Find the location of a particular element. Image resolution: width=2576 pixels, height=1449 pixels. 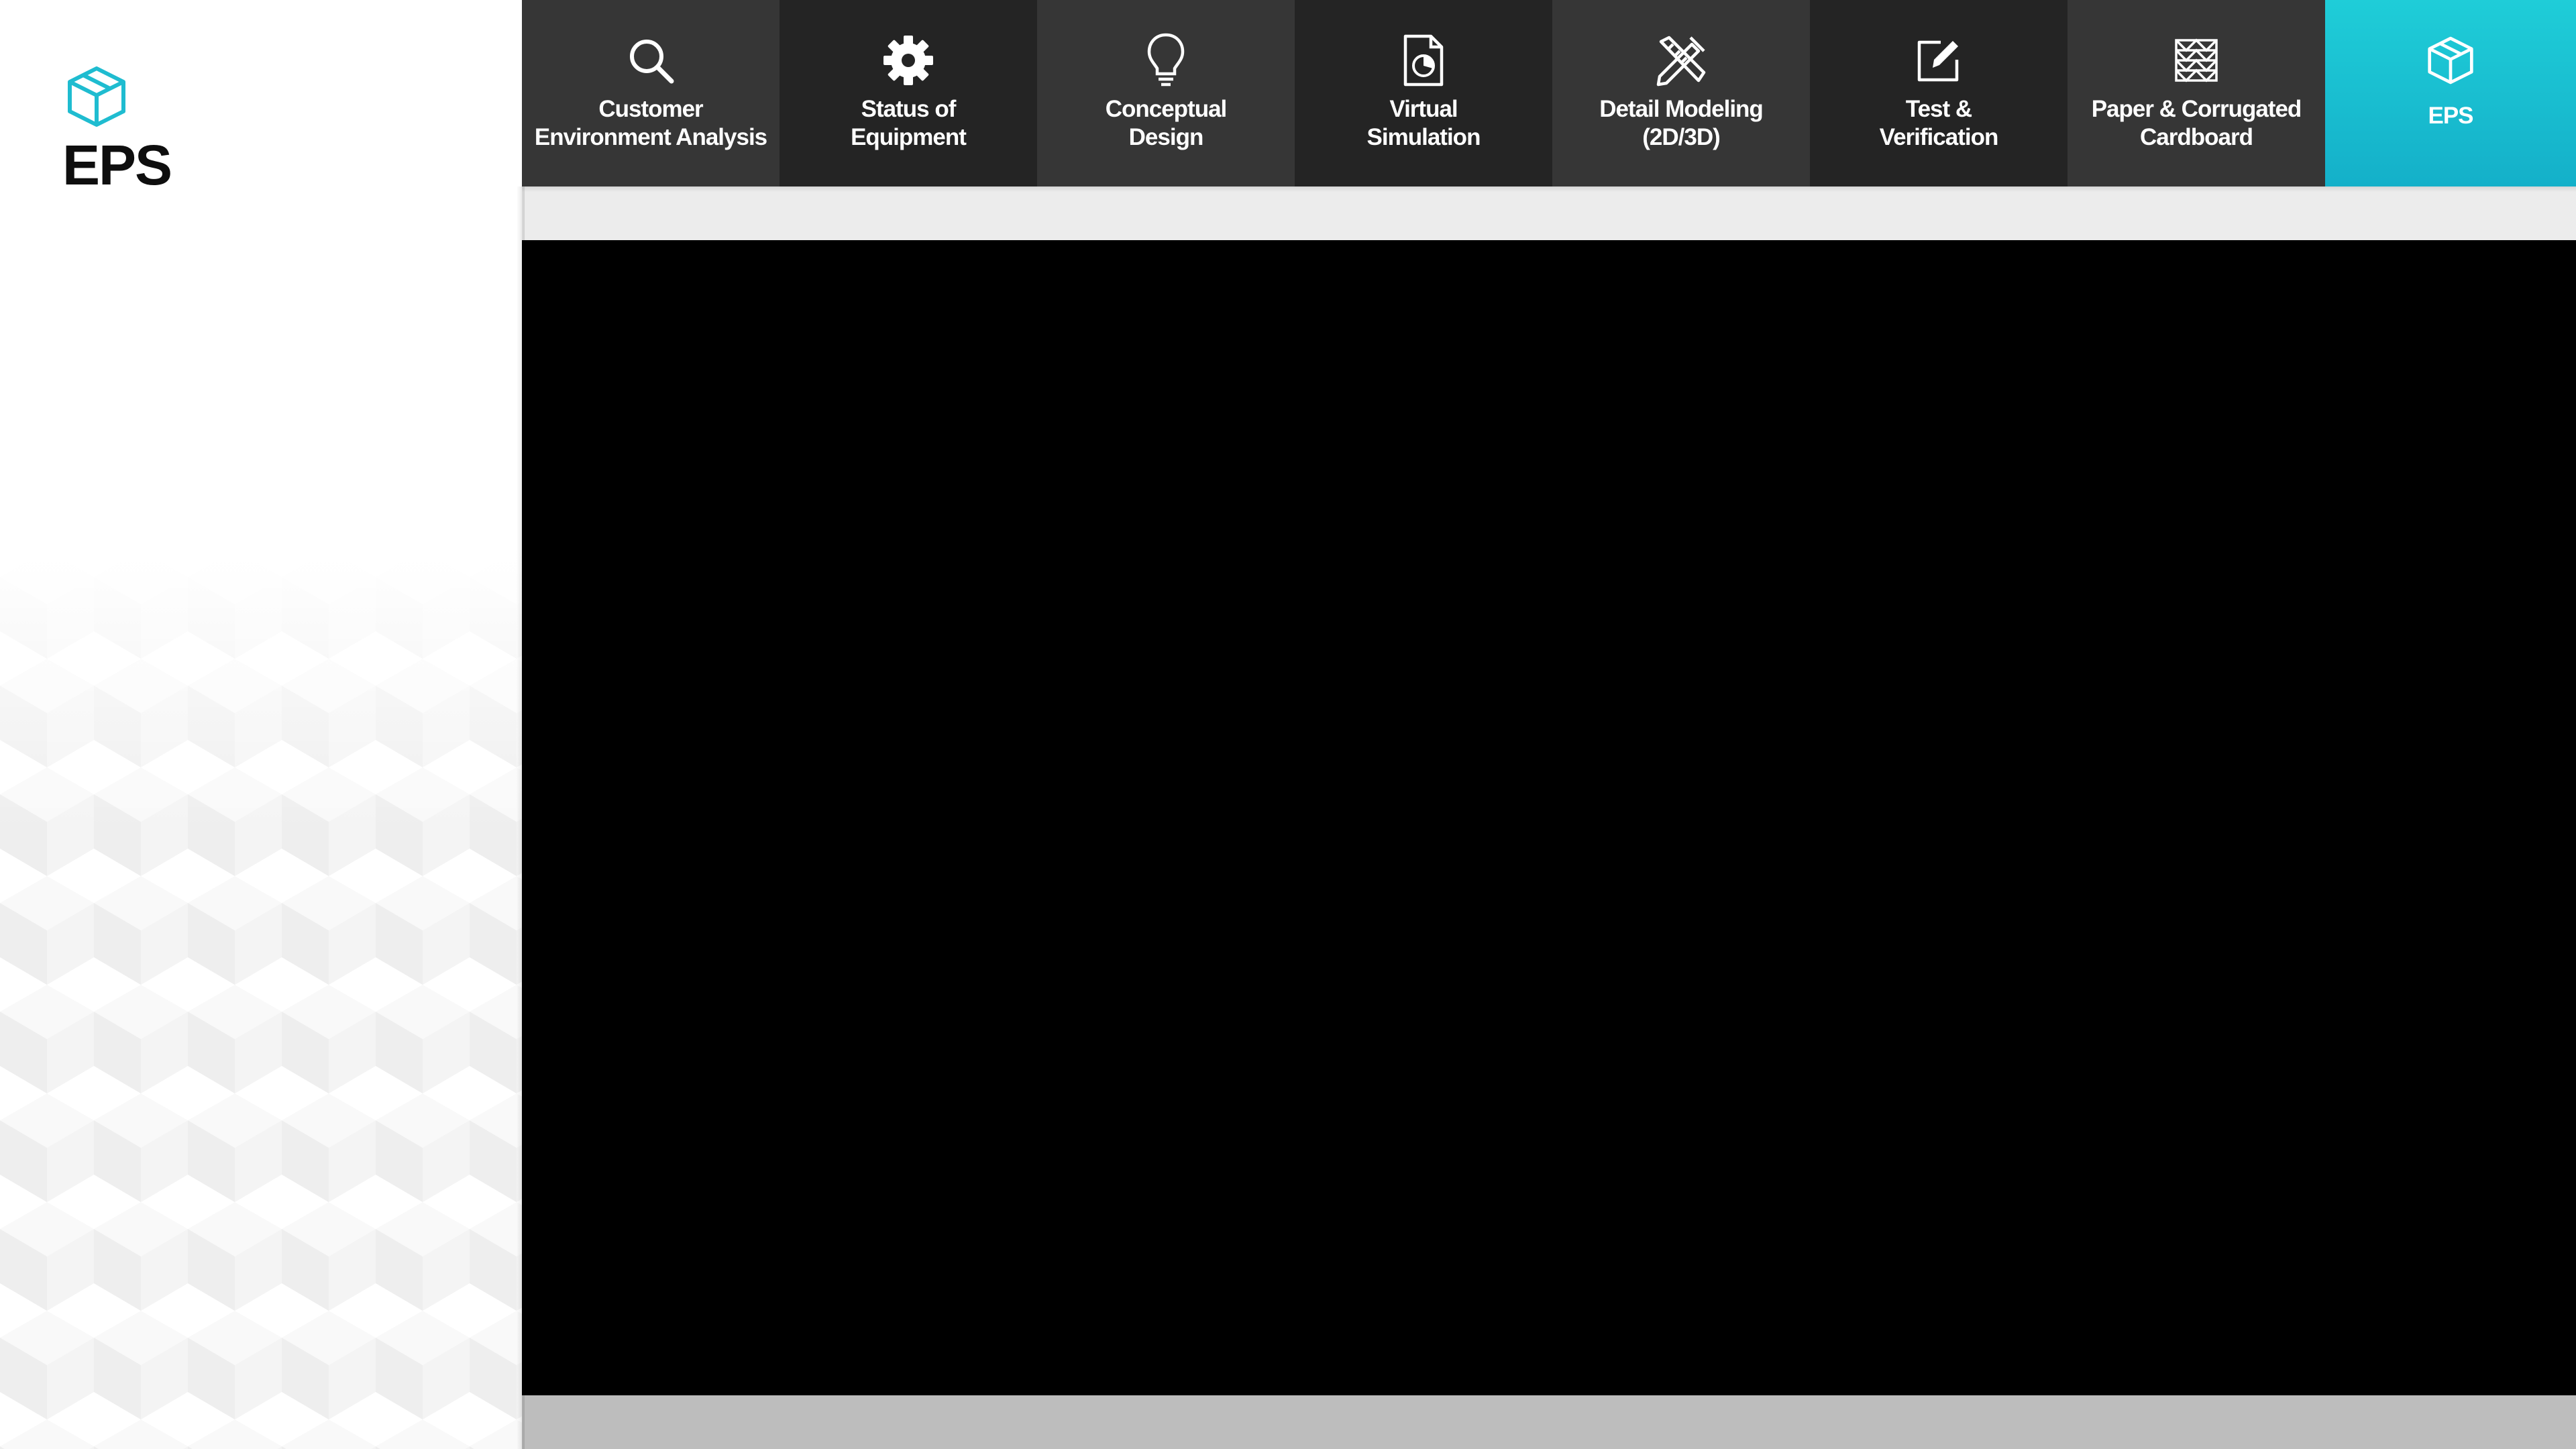

edit-icon is located at coordinates (1938, 60).